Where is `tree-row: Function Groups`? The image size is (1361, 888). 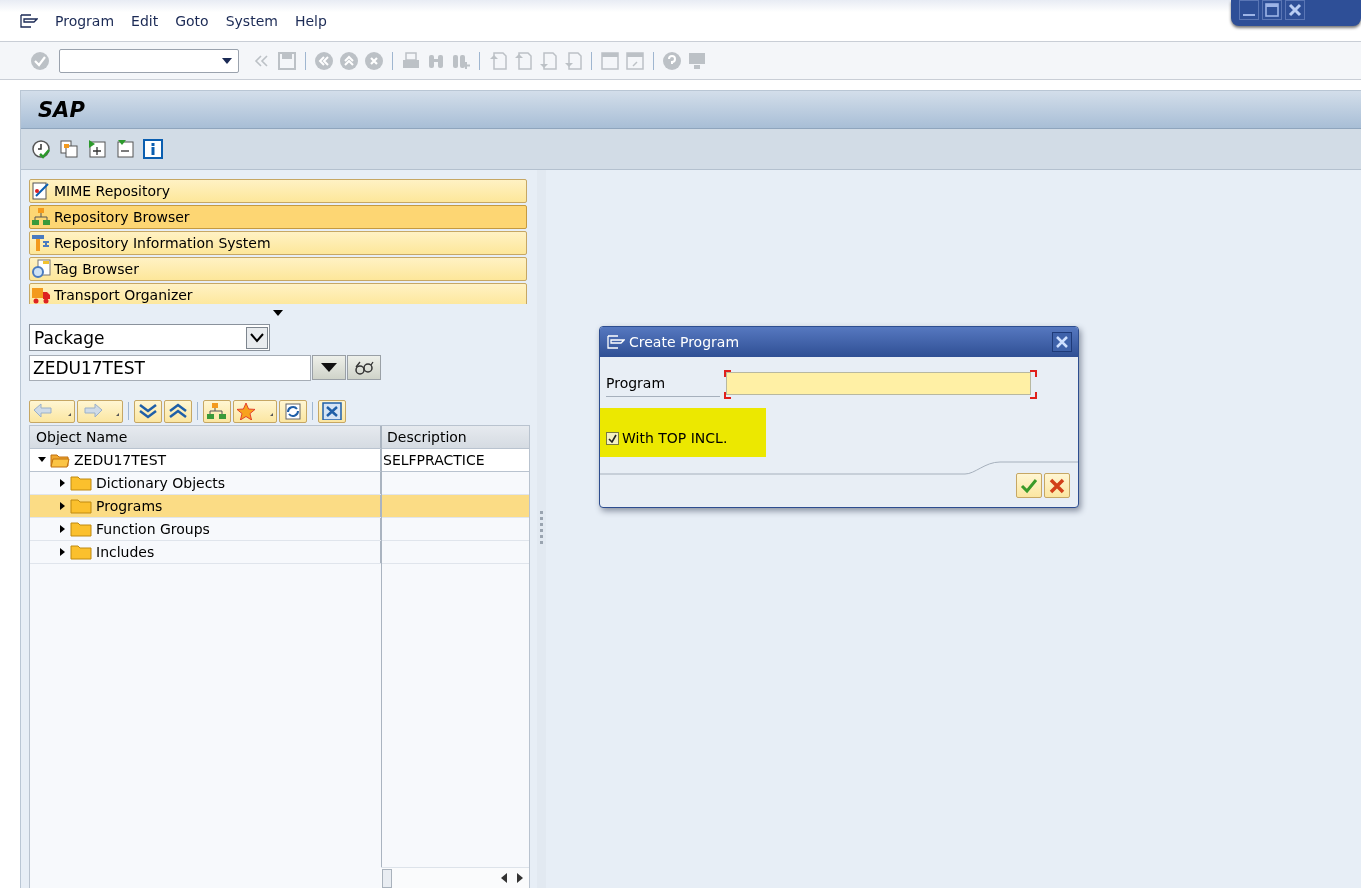
tree-row: Function Groups is located at coordinates (279, 529).